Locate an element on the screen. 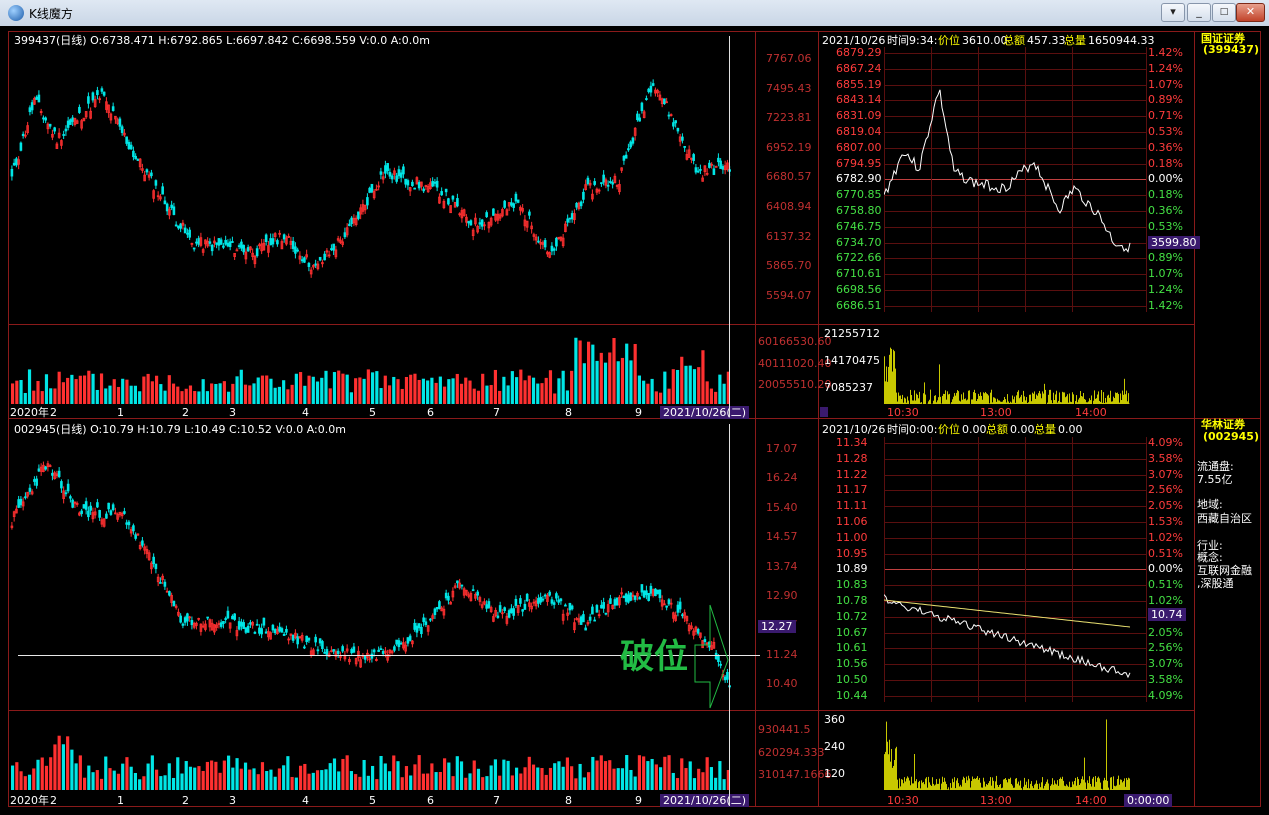 The image size is (1269, 815). bottom-minute-volume-chart is located at coordinates (1015, 753).